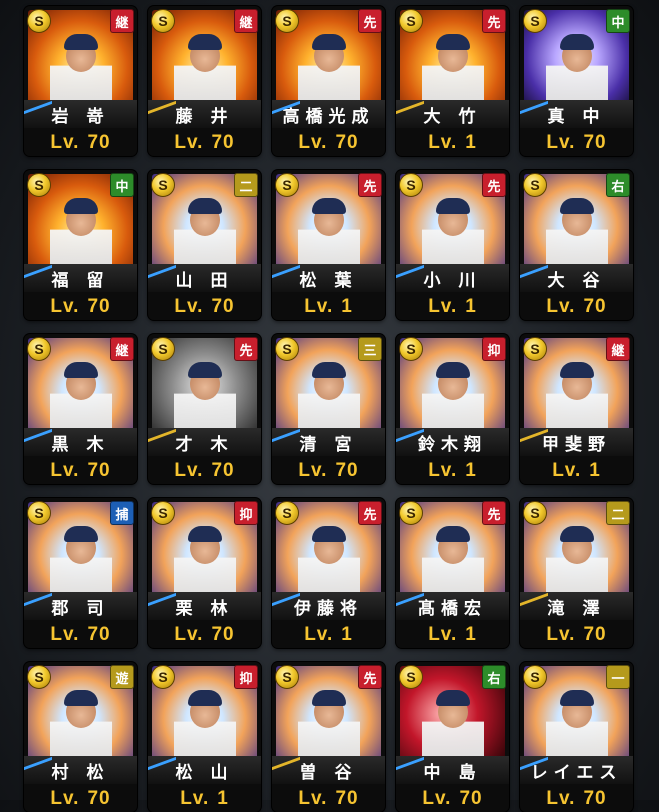  Describe the element at coordinates (80, 245) in the screenshot. I see `player-card: S 中福 留 Lv. 70` at that location.